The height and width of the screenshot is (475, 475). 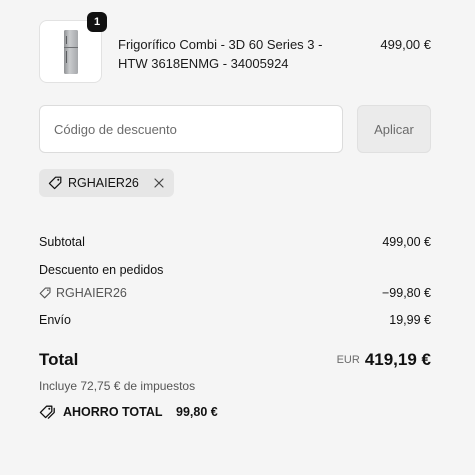 What do you see at coordinates (397, 359) in the screenshot?
I see `total-value: 419,19 €` at bounding box center [397, 359].